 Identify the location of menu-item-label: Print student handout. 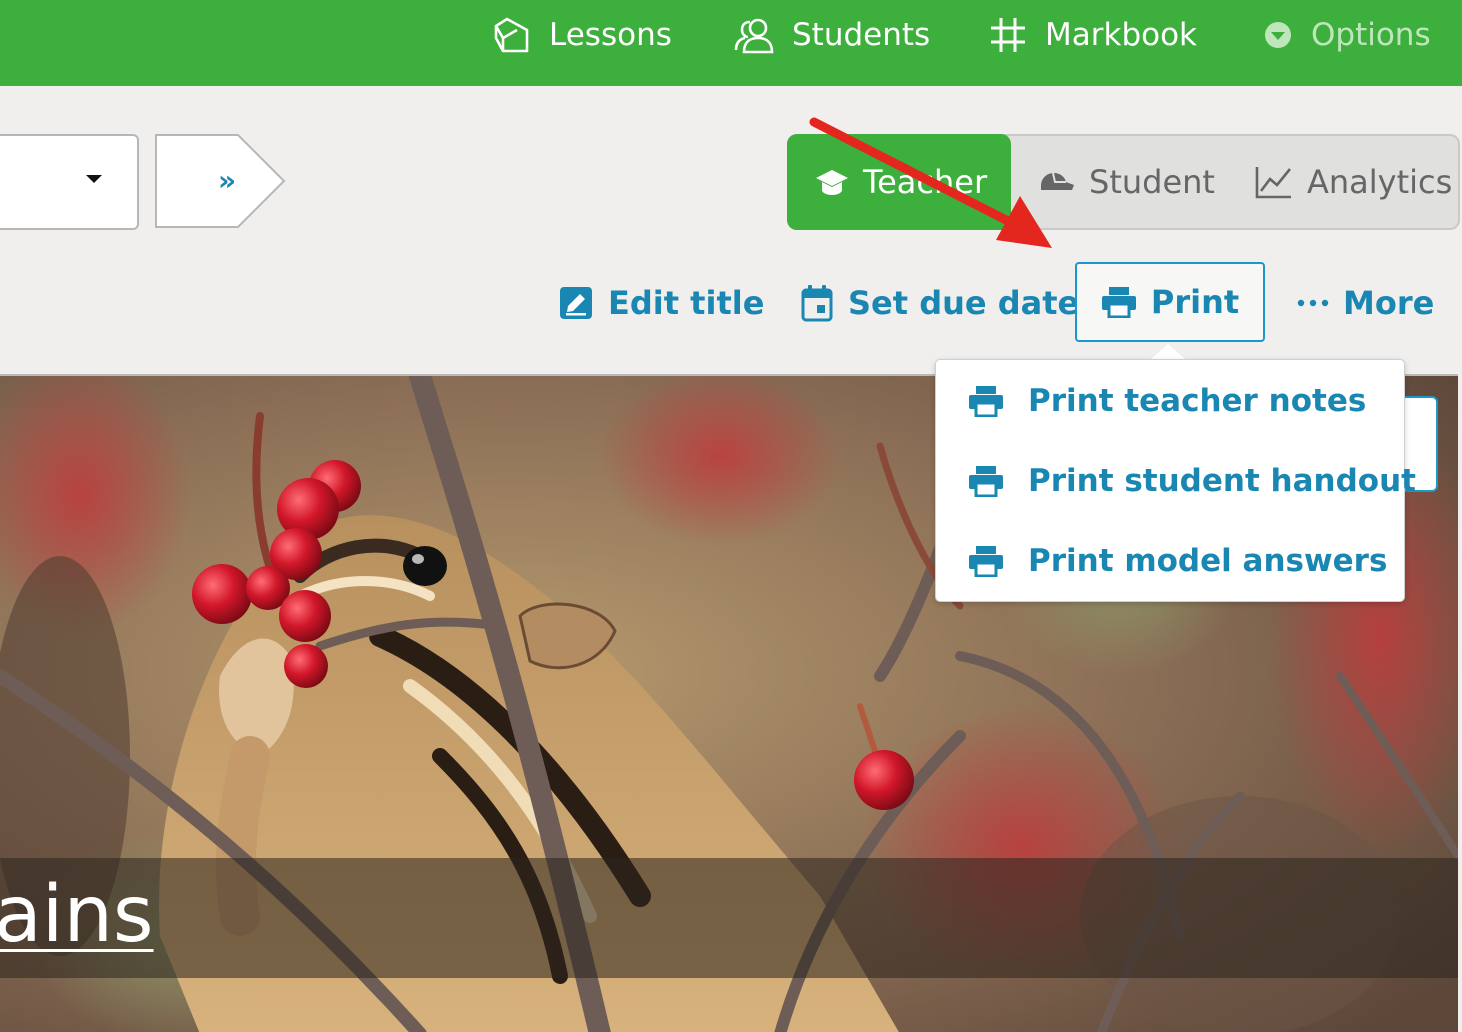
(1222, 481).